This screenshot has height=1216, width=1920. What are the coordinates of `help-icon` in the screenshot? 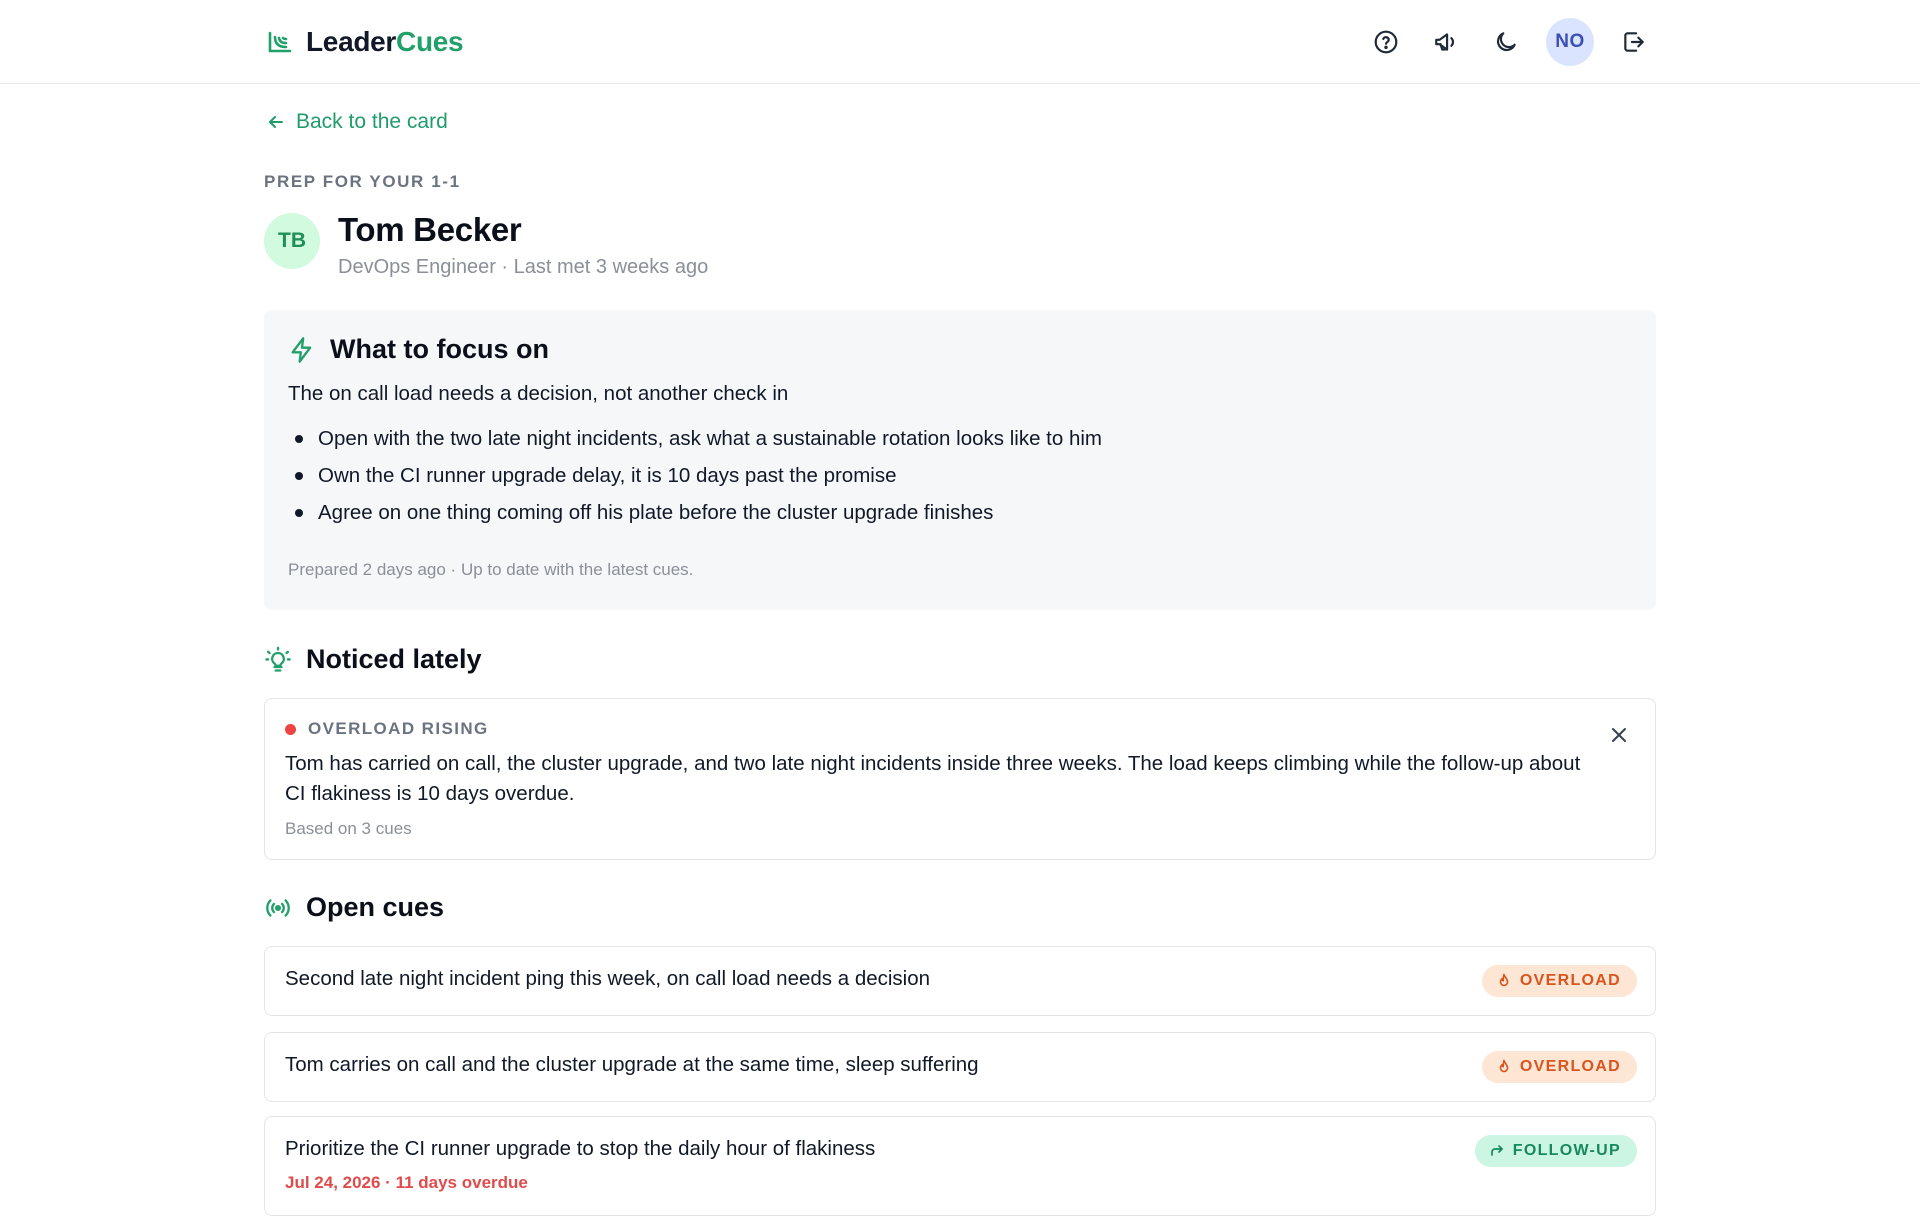 It's located at (1386, 42).